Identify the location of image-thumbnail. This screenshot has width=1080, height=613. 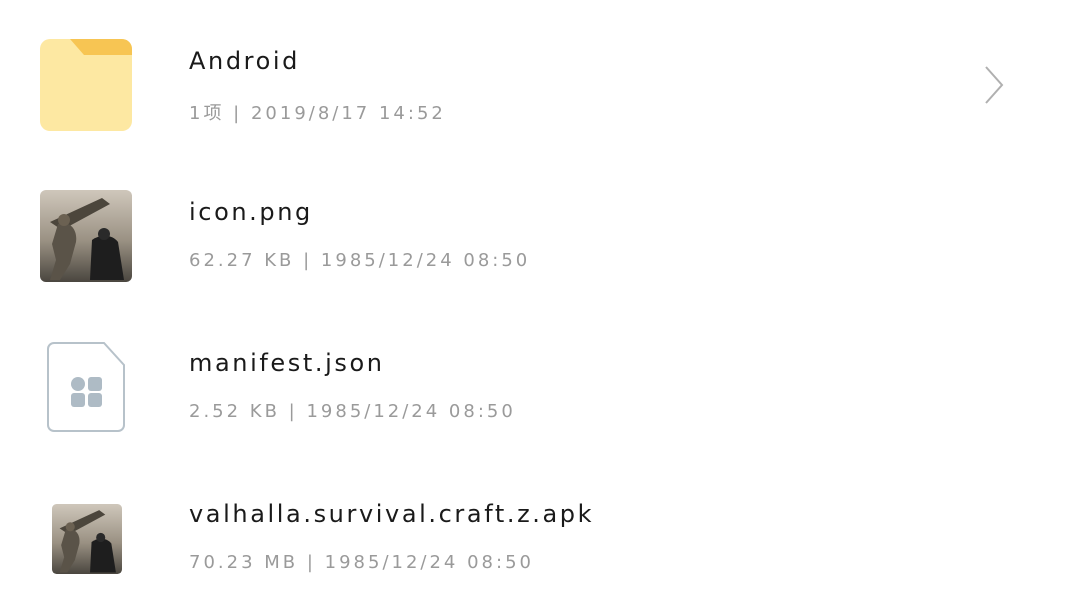
(86, 236).